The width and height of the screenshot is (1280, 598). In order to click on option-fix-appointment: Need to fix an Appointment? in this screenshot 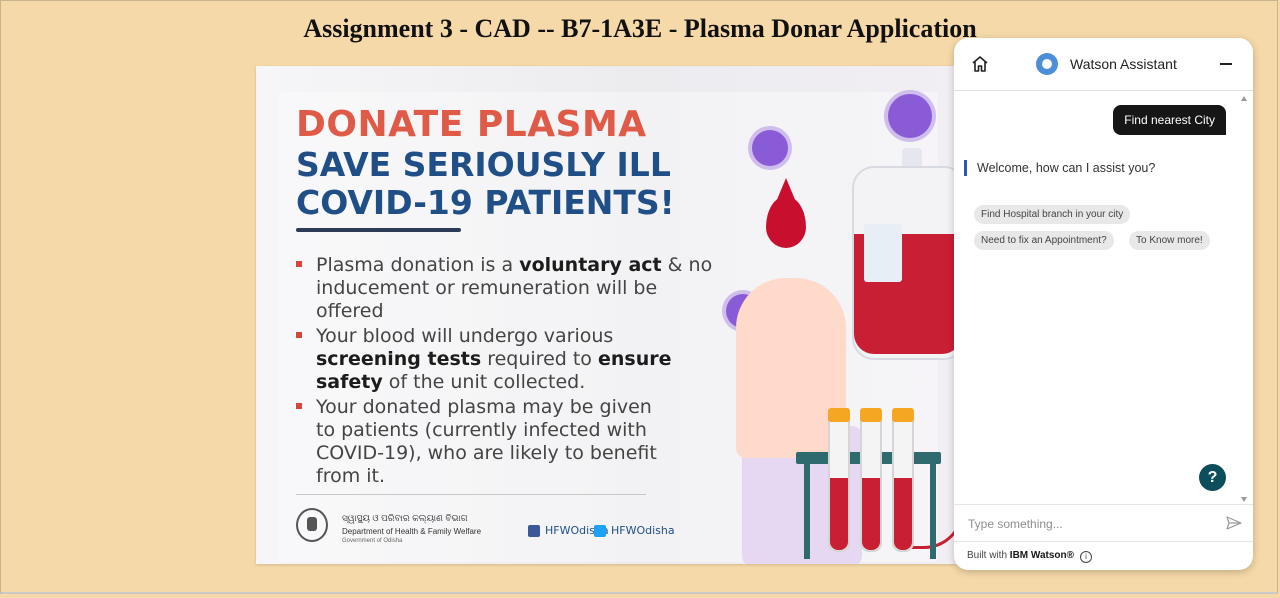, I will do `click(1044, 240)`.